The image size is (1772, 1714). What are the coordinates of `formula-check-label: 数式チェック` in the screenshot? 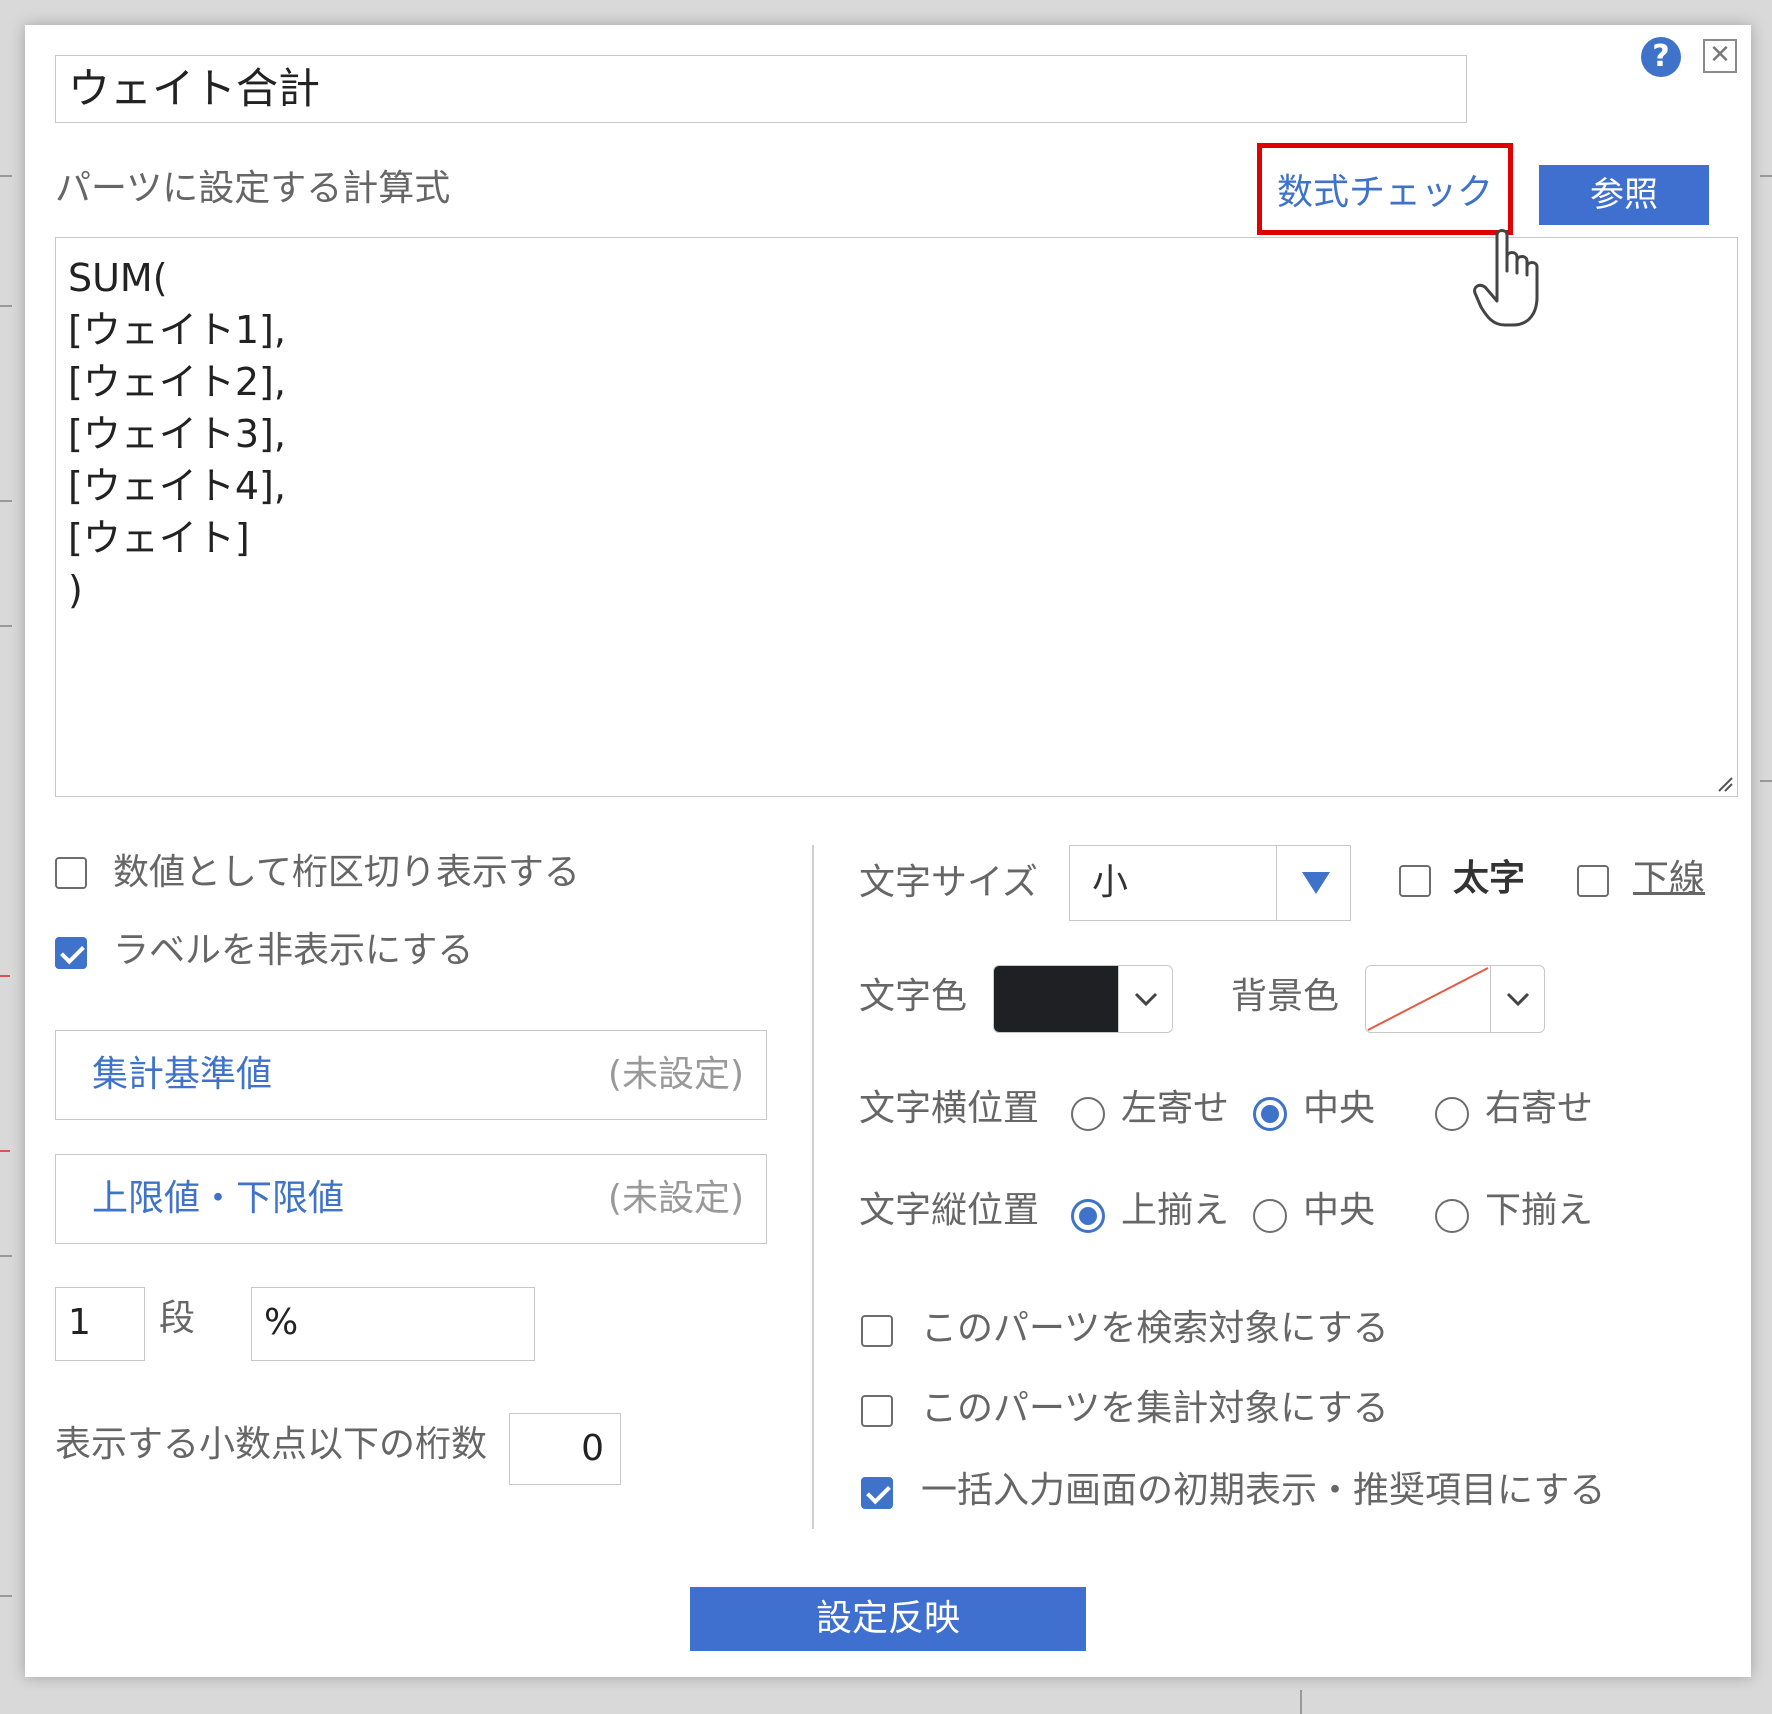 It's located at (1384, 192).